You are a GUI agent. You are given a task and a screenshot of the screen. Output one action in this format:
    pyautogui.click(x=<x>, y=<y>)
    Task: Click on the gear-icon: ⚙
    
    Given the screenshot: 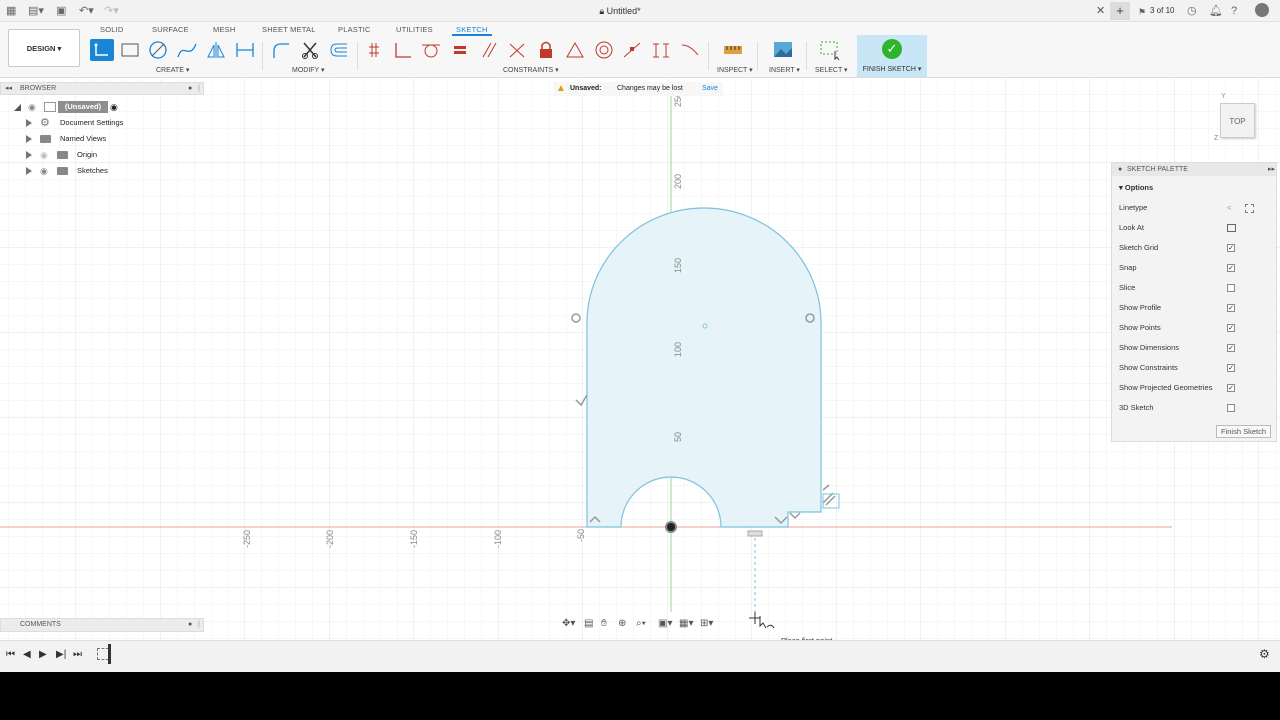 What is the action you would take?
    pyautogui.click(x=1264, y=654)
    